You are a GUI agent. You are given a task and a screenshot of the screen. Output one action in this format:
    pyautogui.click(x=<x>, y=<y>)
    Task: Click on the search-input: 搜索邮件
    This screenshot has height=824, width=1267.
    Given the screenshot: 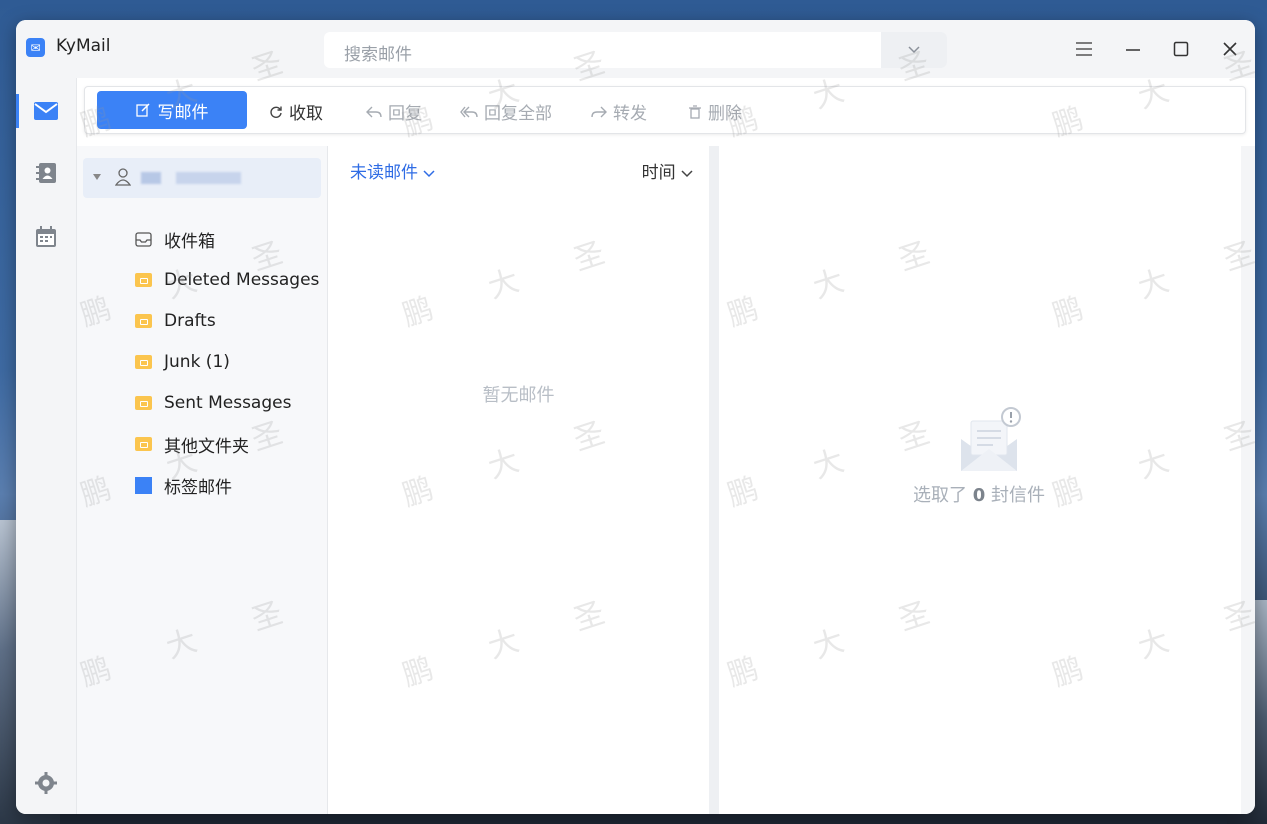 What is the action you would take?
    pyautogui.click(x=378, y=52)
    